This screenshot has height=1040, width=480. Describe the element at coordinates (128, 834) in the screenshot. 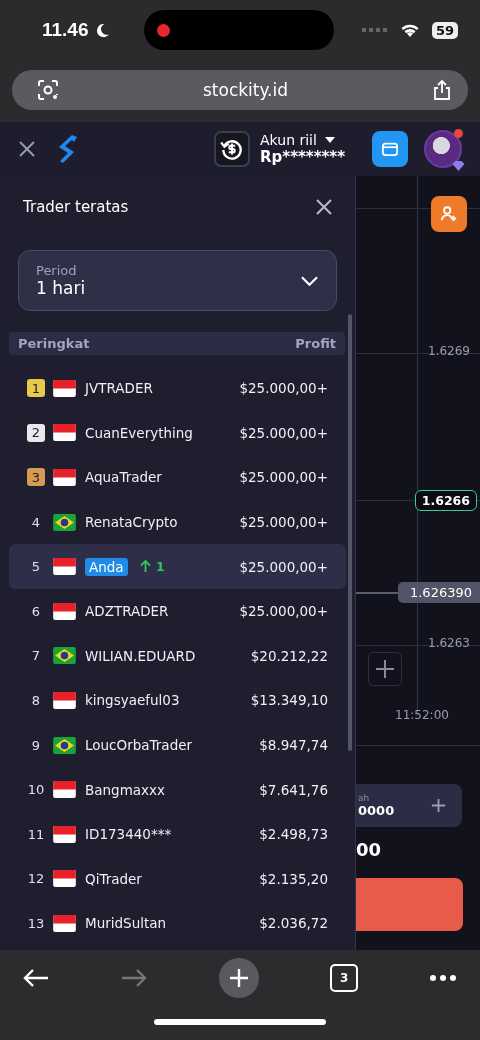

I see `trader-name: ID173440***` at that location.